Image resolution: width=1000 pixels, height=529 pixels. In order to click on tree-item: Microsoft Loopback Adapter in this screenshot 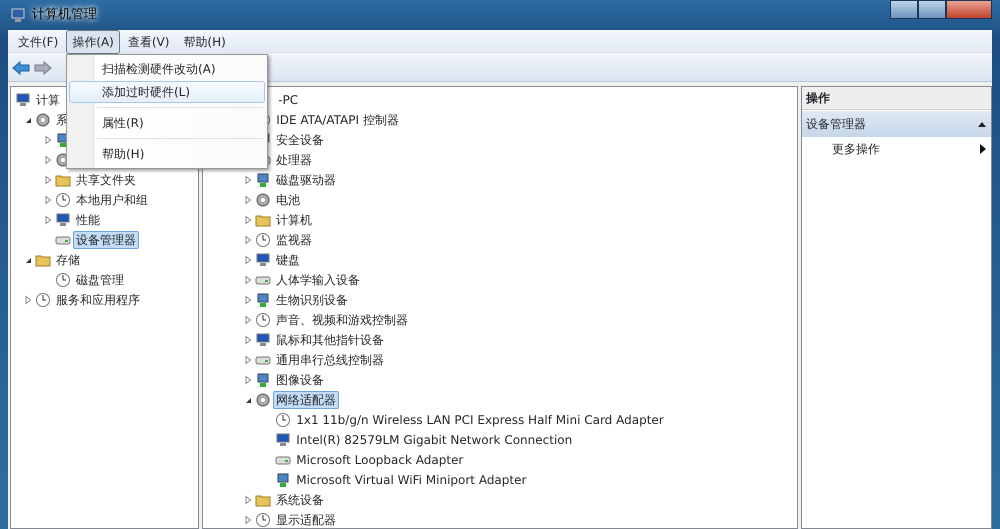, I will do `click(379, 460)`.